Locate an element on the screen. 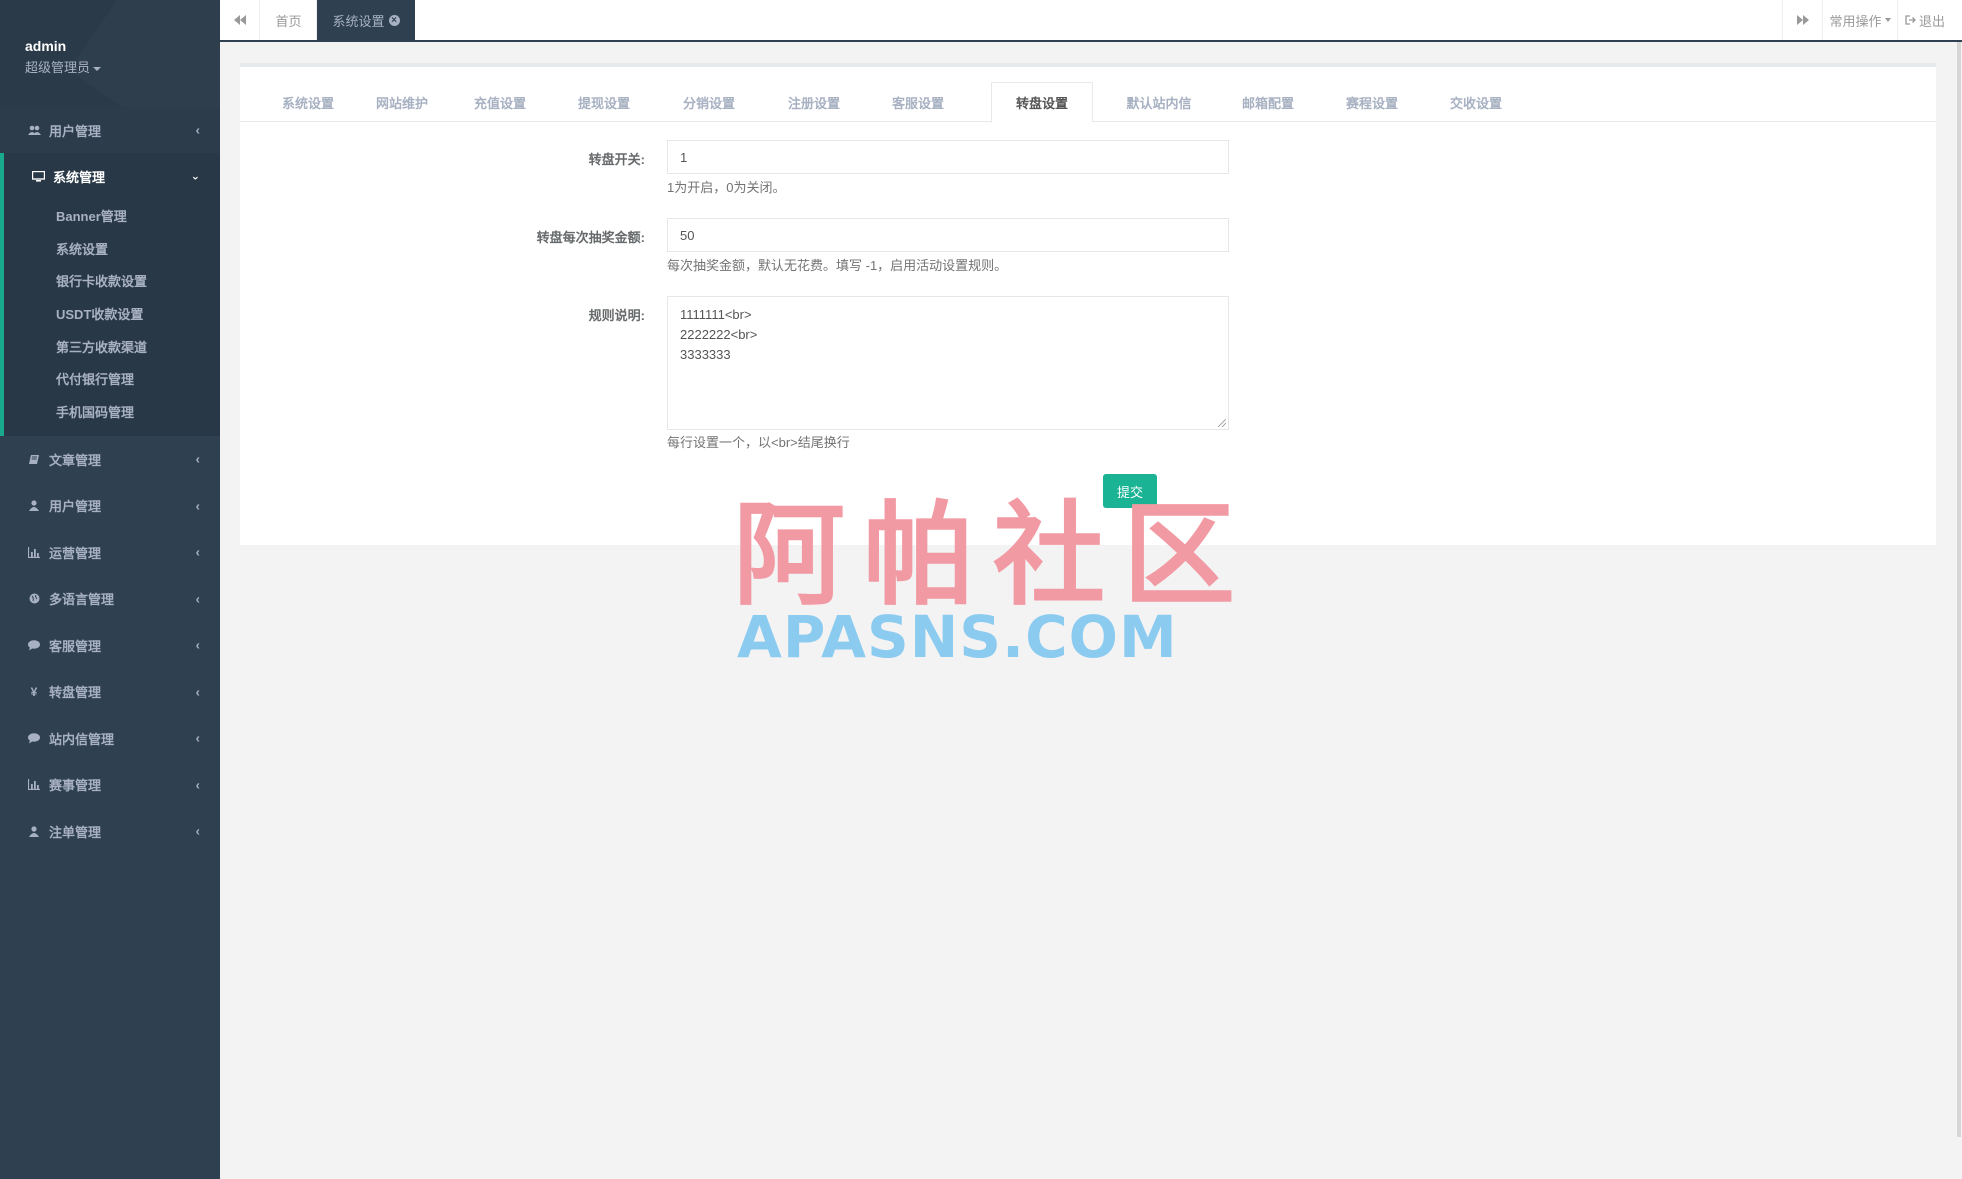  submenu-system-settings: 系统设置 is located at coordinates (112, 248).